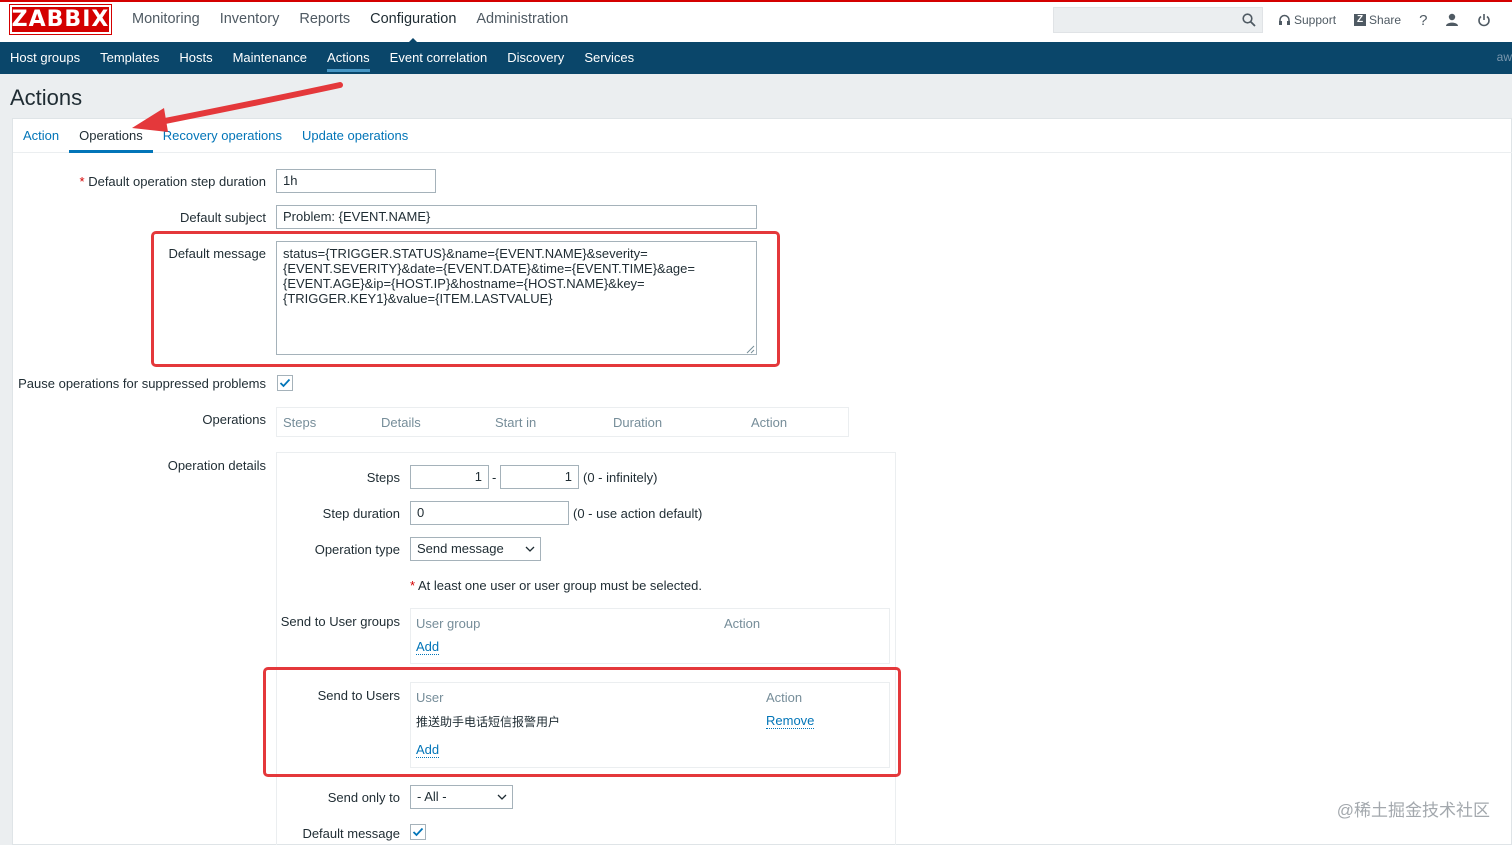 Image resolution: width=1512 pixels, height=845 pixels. What do you see at coordinates (489, 513) in the screenshot?
I see `op-step-duration-input: 0` at bounding box center [489, 513].